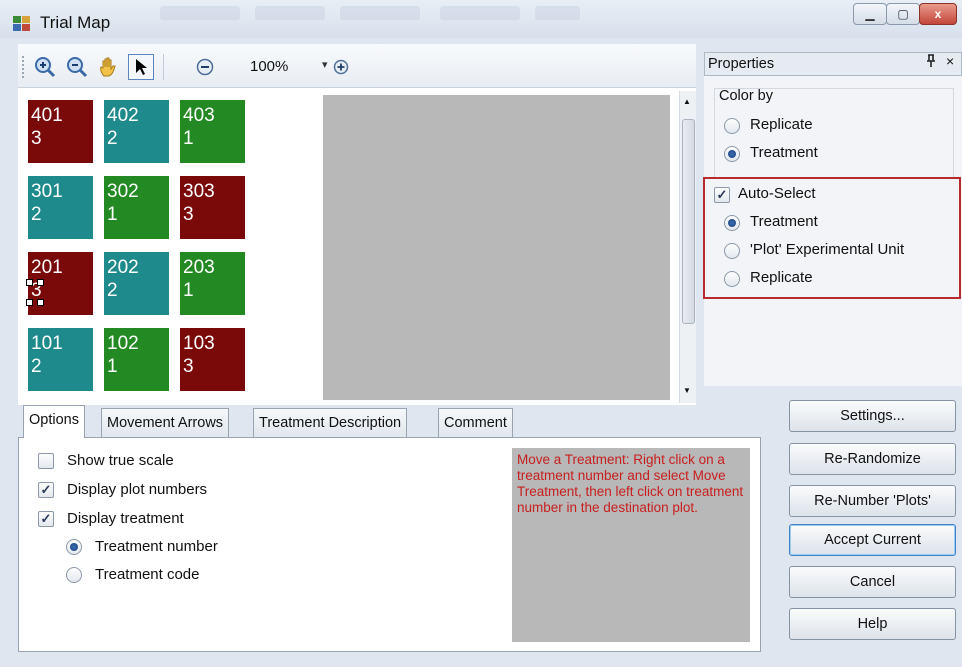 The image size is (962, 667). I want to click on pan-hand-icon, so click(108, 67).